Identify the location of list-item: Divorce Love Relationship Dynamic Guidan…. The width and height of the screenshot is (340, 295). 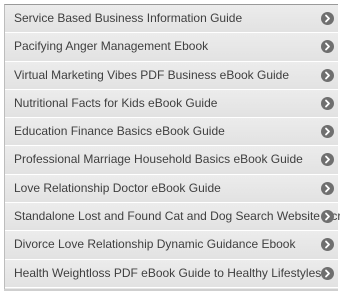
(171, 245).